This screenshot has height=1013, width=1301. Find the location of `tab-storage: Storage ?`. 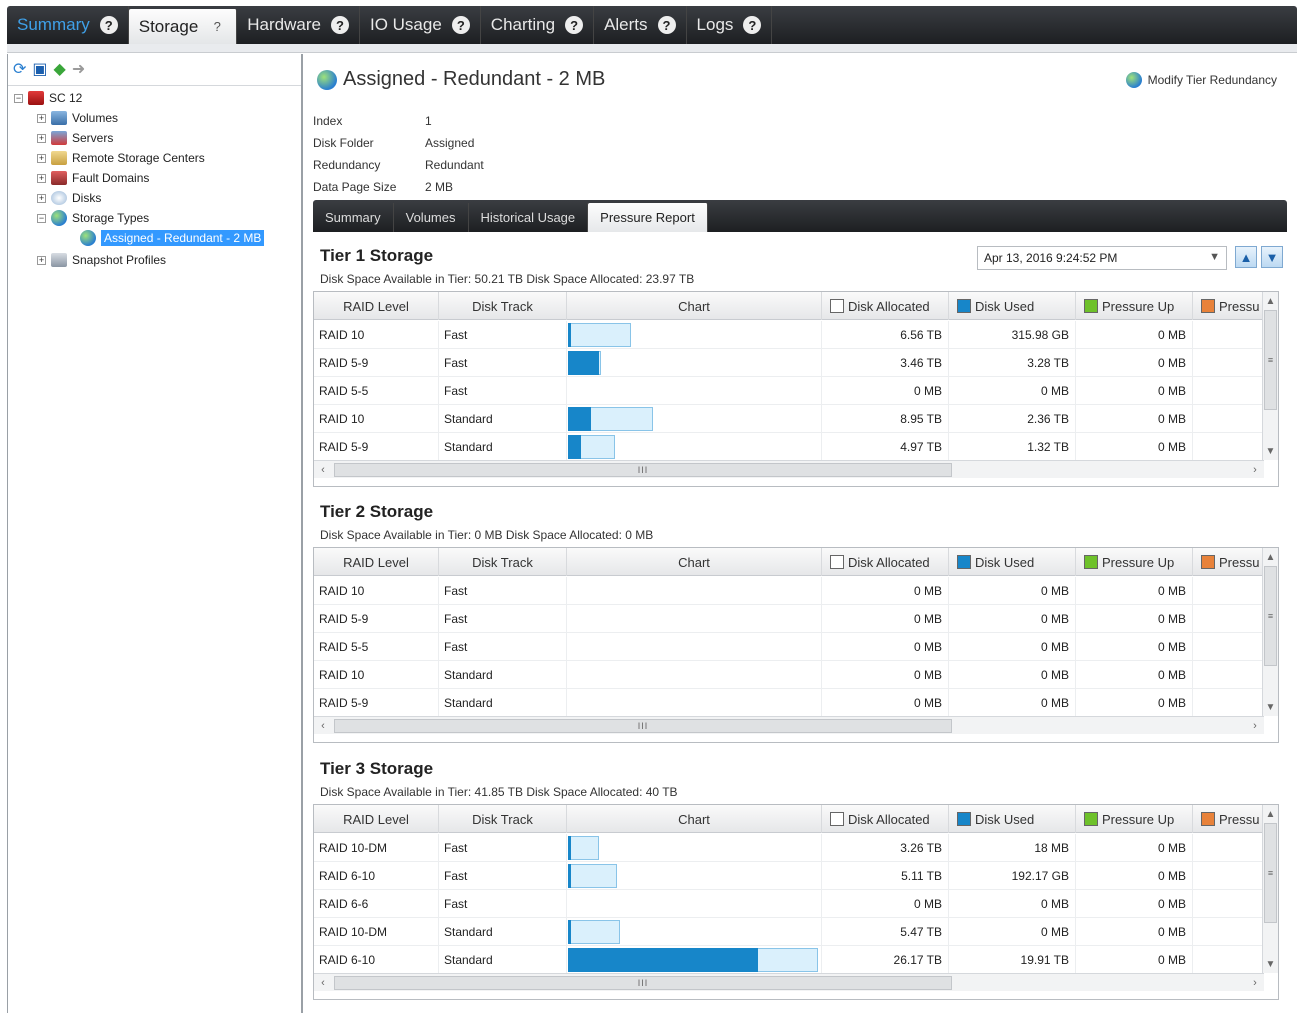

tab-storage: Storage ? is located at coordinates (183, 26).